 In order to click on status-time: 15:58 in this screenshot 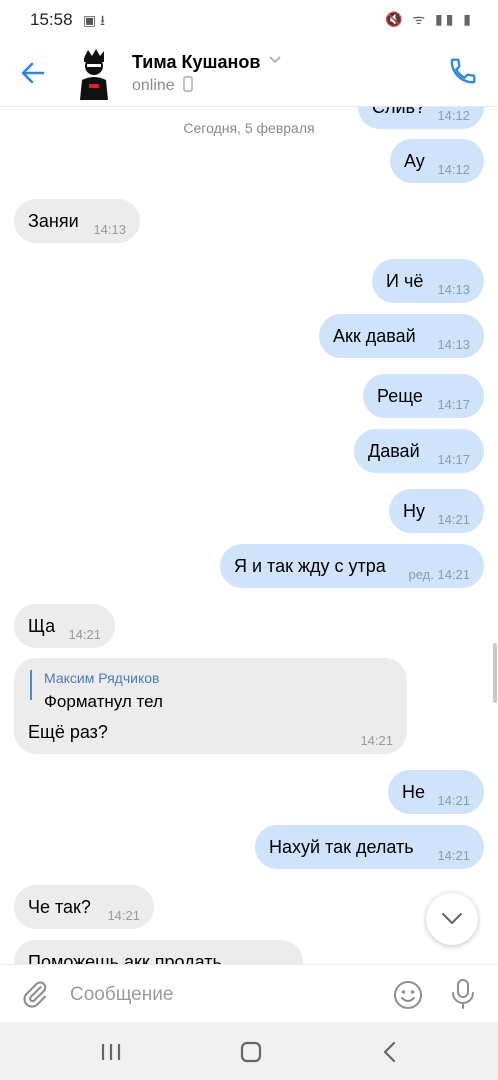, I will do `click(51, 19)`.